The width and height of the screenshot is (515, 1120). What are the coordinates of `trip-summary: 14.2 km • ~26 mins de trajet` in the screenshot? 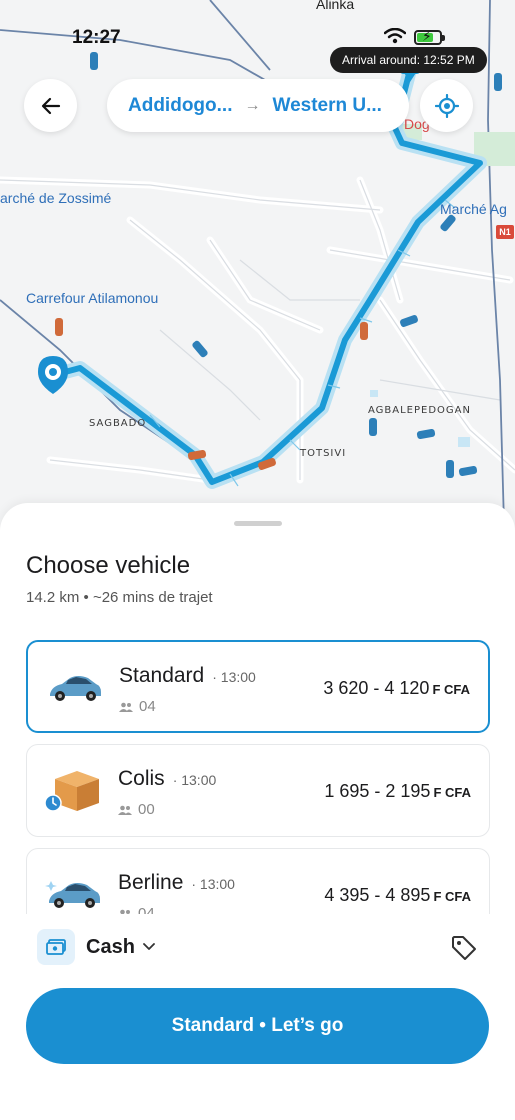 It's located at (119, 597).